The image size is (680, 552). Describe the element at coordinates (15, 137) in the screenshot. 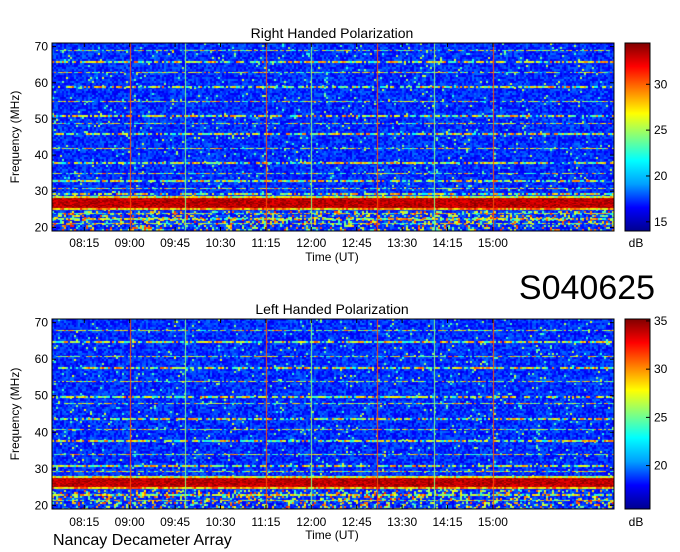

I see `right-y-axis-label: Frequency (MHz)` at that location.